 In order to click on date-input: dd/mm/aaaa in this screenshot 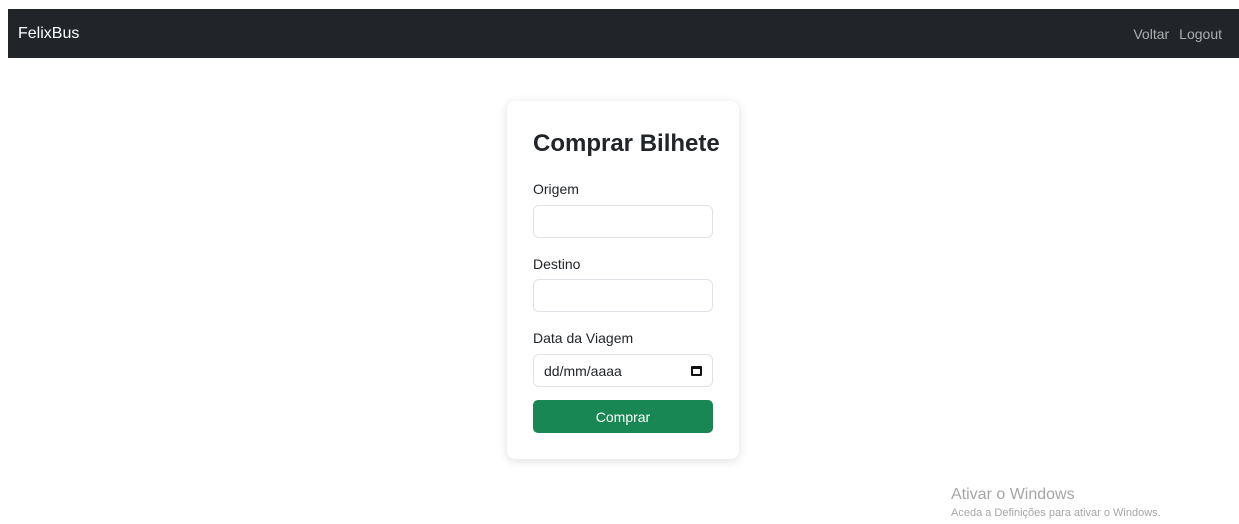, I will do `click(623, 370)`.